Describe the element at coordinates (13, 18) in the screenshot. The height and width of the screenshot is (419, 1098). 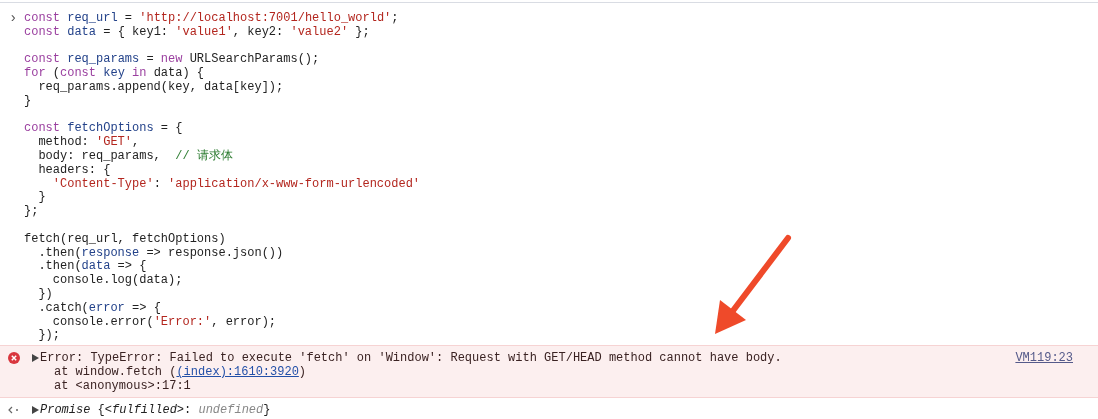
I see `prompt-chevron: ›` at that location.